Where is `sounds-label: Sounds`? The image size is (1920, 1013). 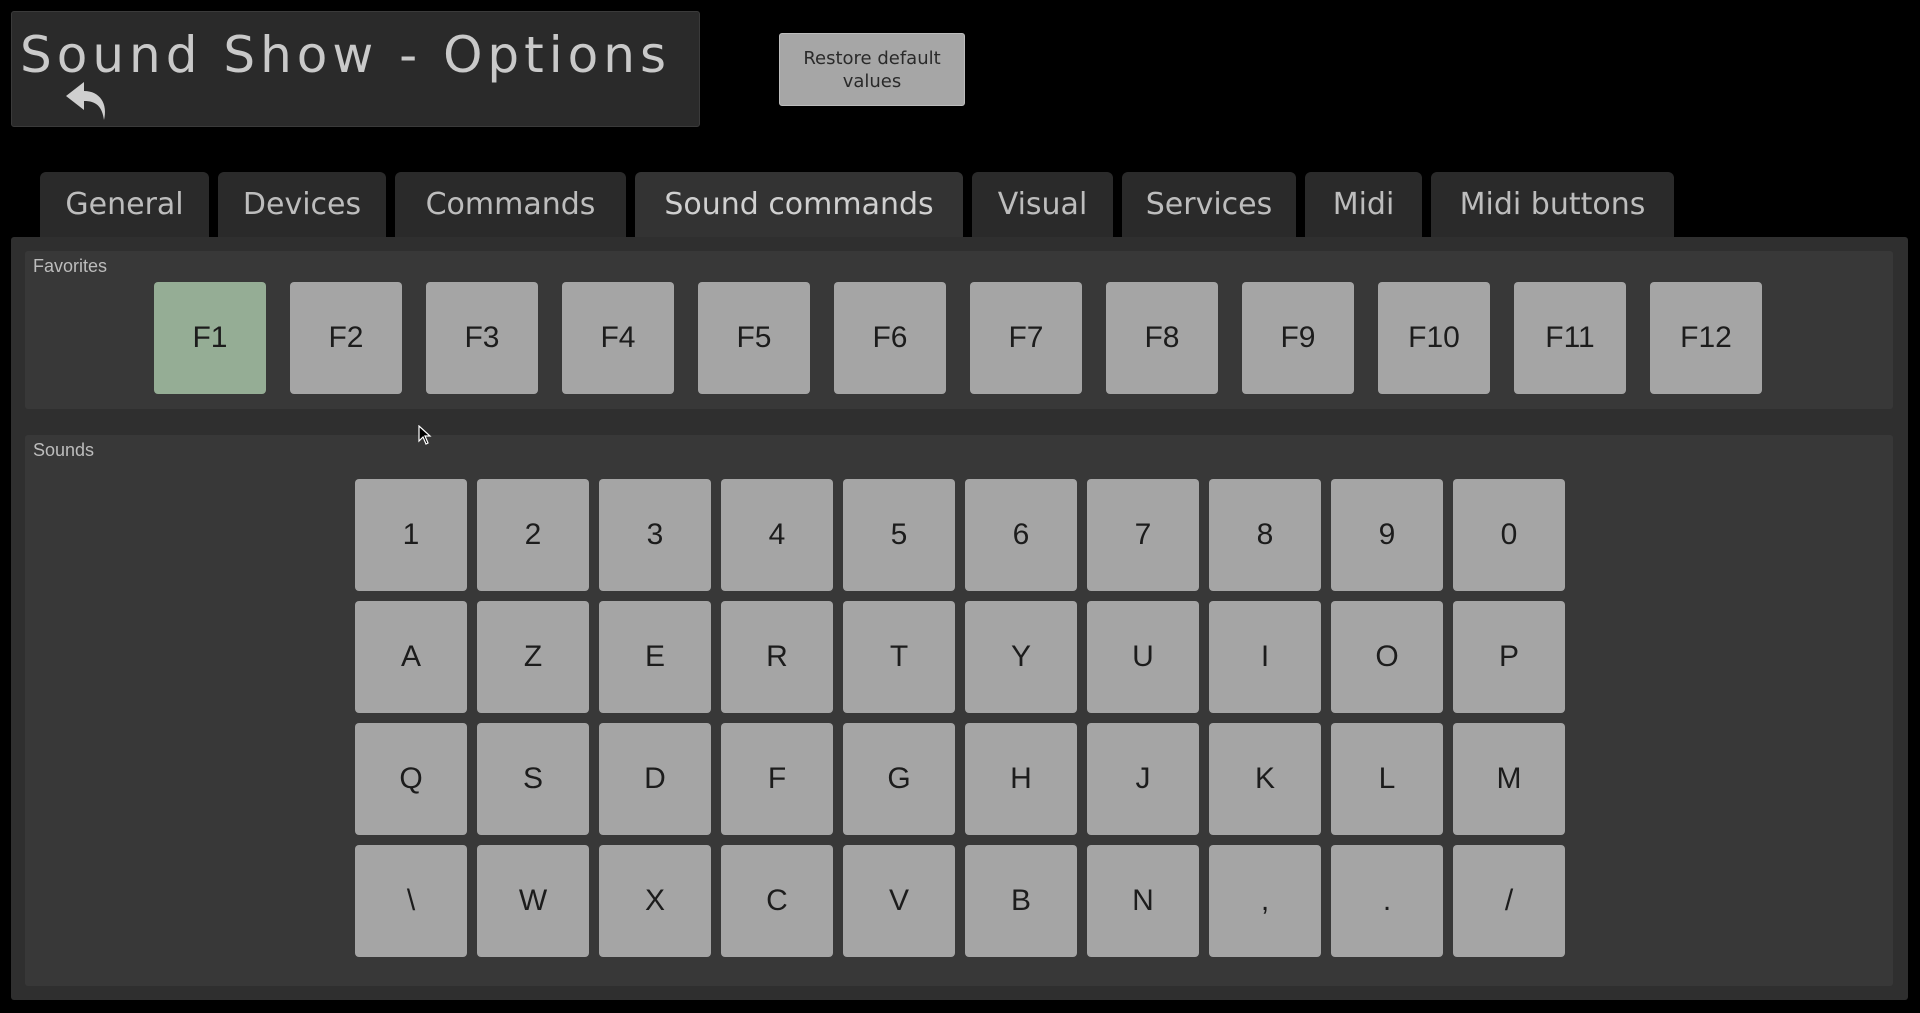 sounds-label: Sounds is located at coordinates (64, 450).